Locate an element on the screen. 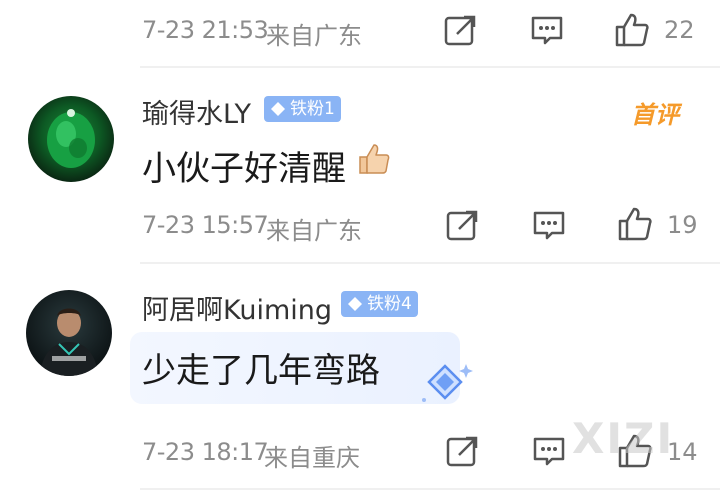  fan-badge: 铁粉1 is located at coordinates (302, 109).